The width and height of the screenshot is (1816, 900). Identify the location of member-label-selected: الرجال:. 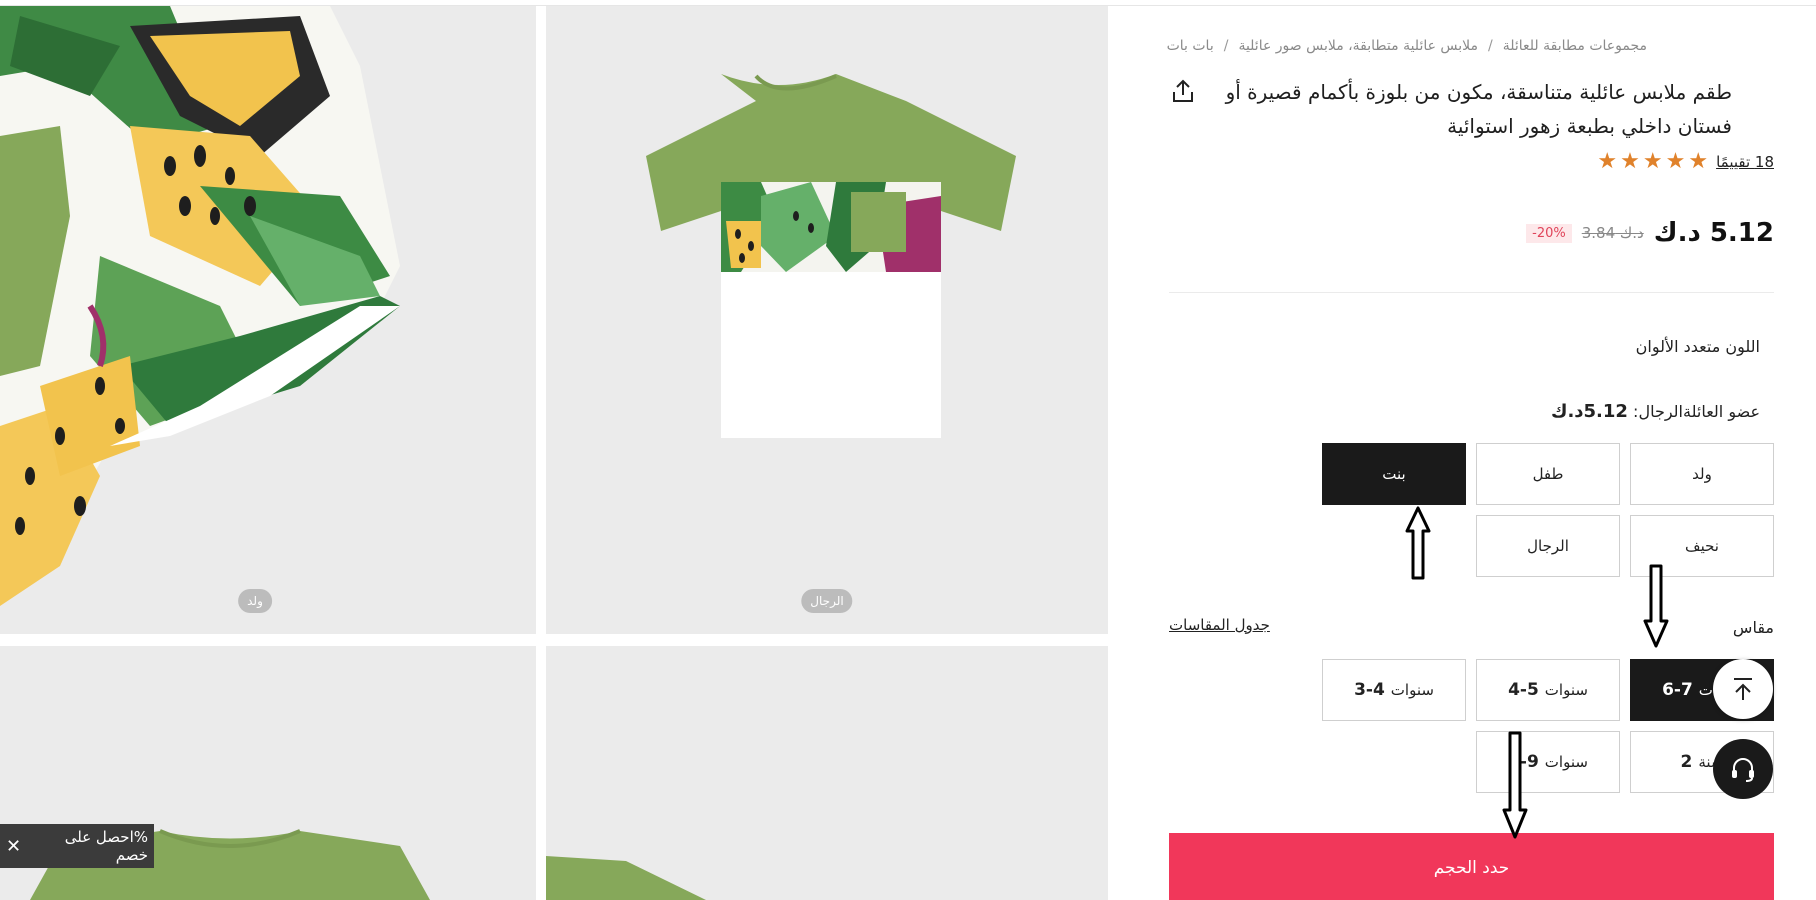
(1658, 411).